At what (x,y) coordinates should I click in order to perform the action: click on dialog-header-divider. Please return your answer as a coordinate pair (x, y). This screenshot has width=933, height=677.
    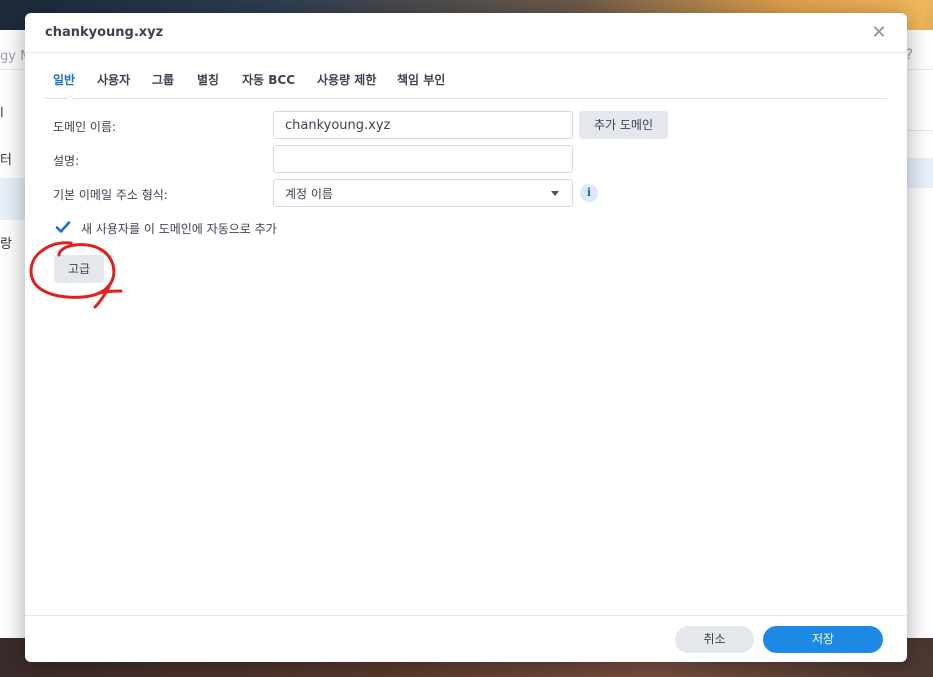
    Looking at the image, I should click on (466, 52).